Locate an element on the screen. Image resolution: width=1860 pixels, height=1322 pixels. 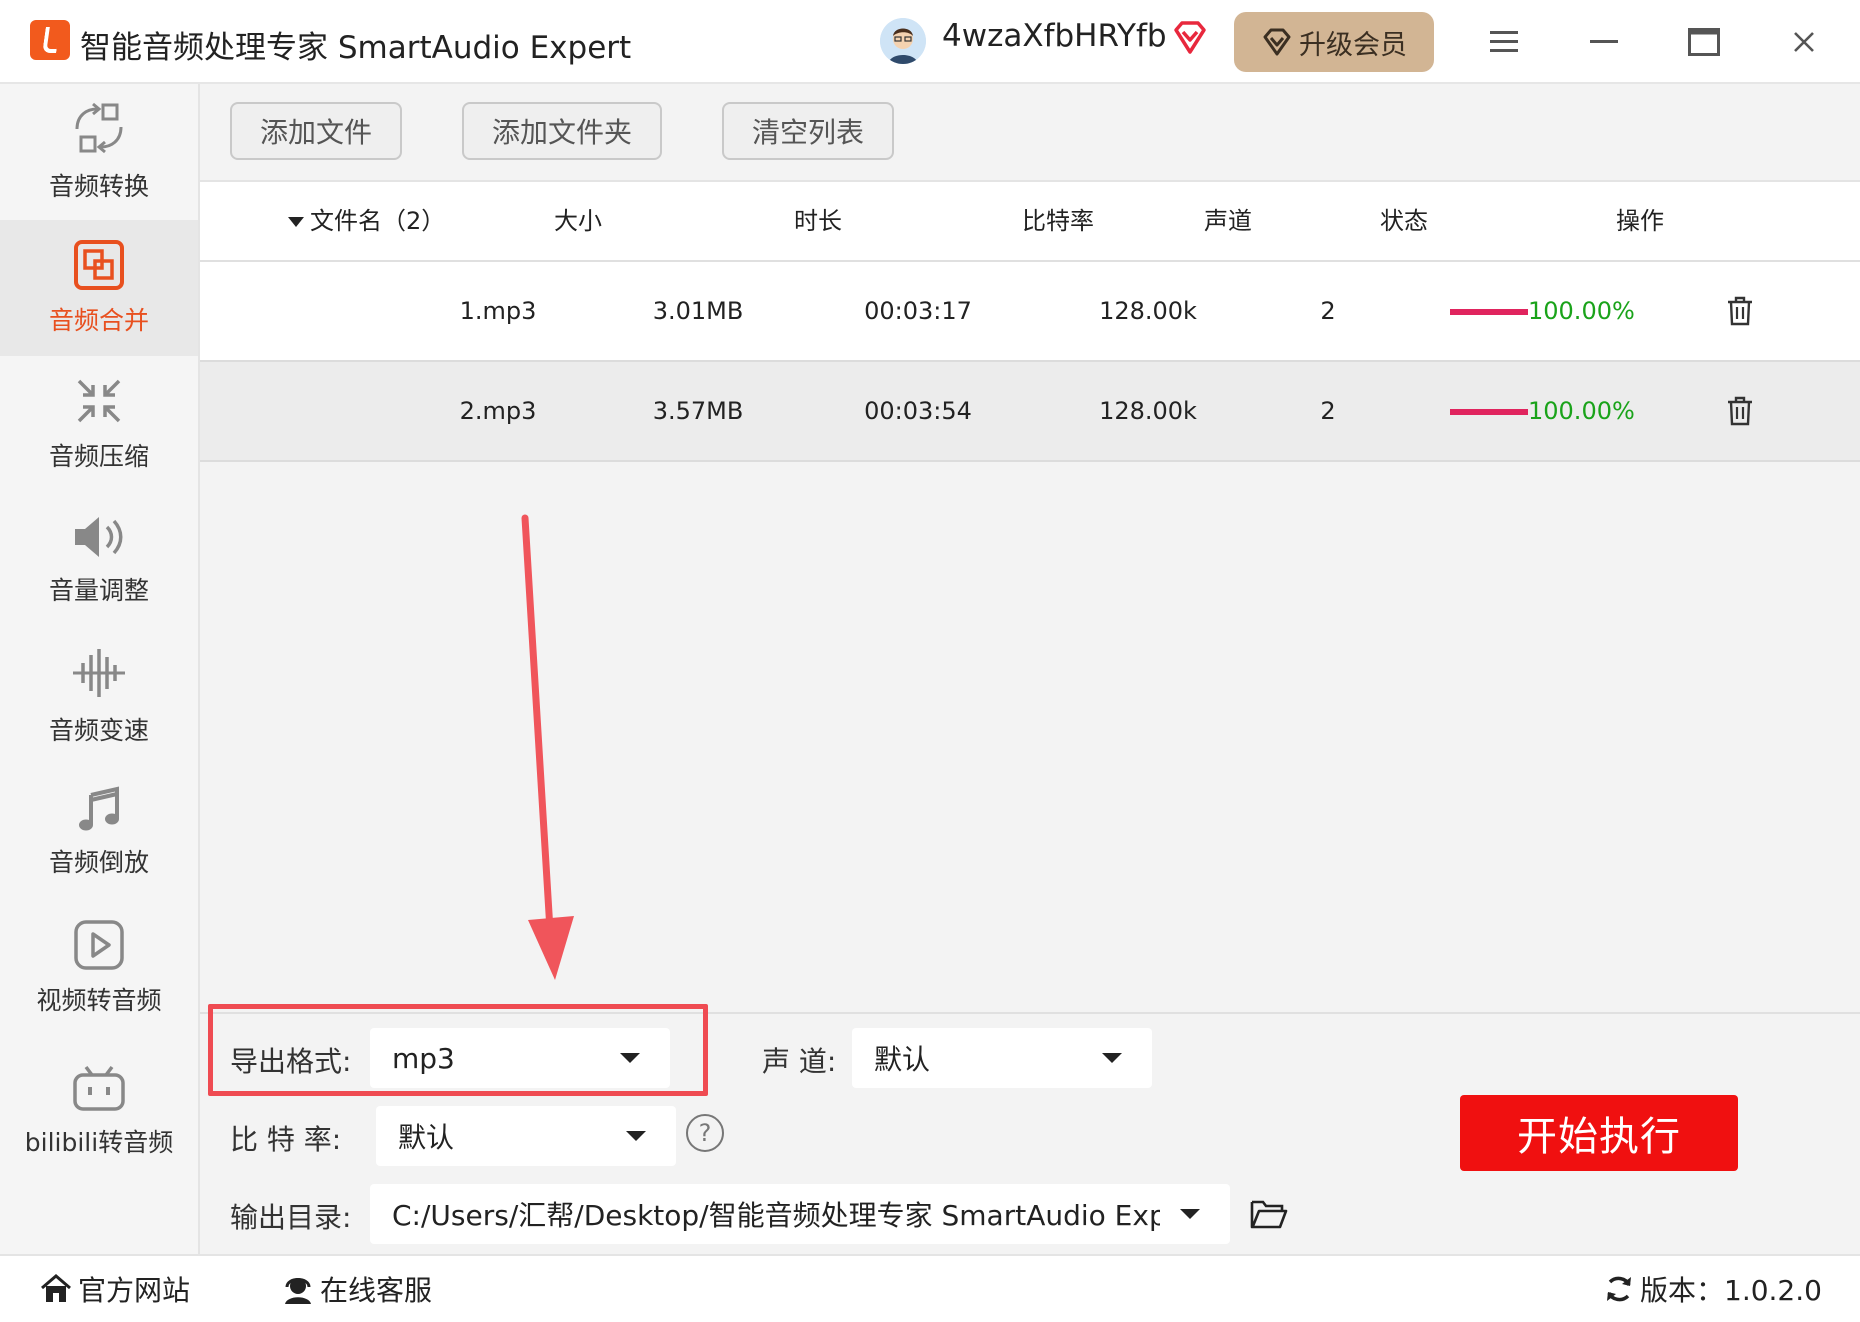
close-icon is located at coordinates (1804, 42).